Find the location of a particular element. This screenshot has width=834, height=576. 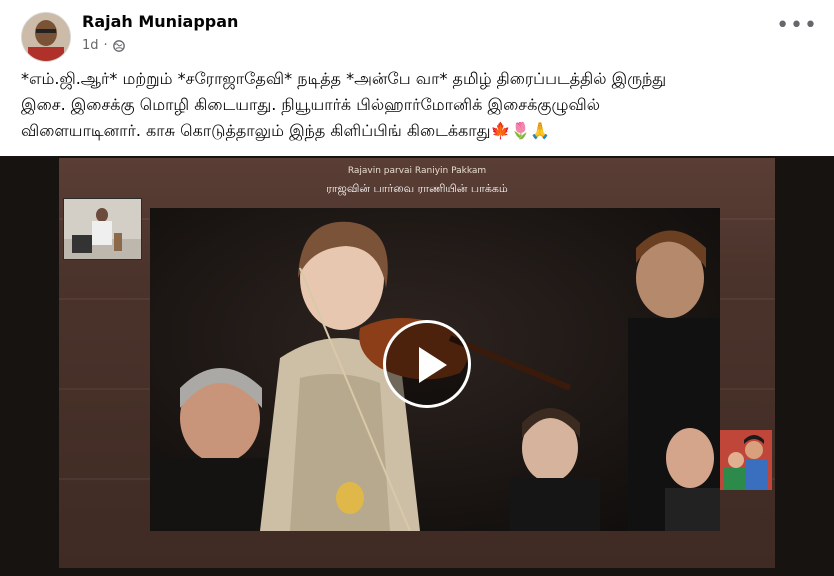

post-timestamp: 1d is located at coordinates (90, 45).